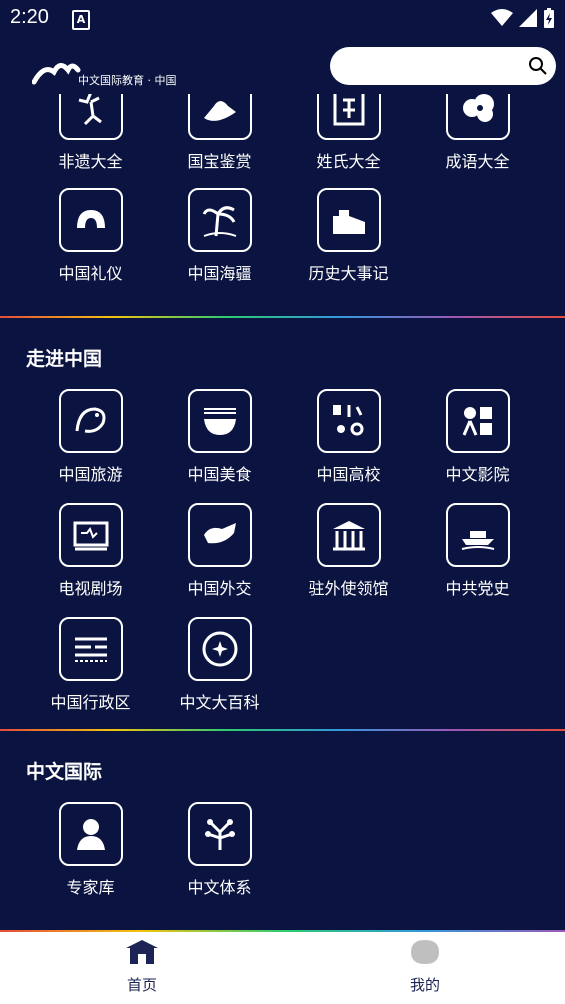 The height and width of the screenshot is (1004, 565). What do you see at coordinates (90, 535) in the screenshot?
I see `tv-icon` at bounding box center [90, 535].